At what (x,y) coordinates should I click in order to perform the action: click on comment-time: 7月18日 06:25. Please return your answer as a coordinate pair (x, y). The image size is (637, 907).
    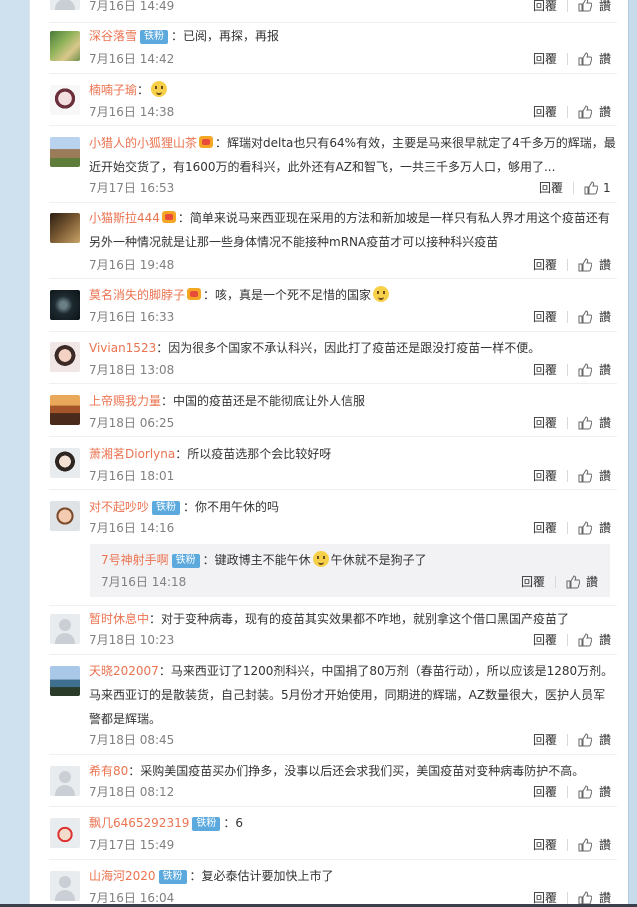
    Looking at the image, I should click on (132, 423).